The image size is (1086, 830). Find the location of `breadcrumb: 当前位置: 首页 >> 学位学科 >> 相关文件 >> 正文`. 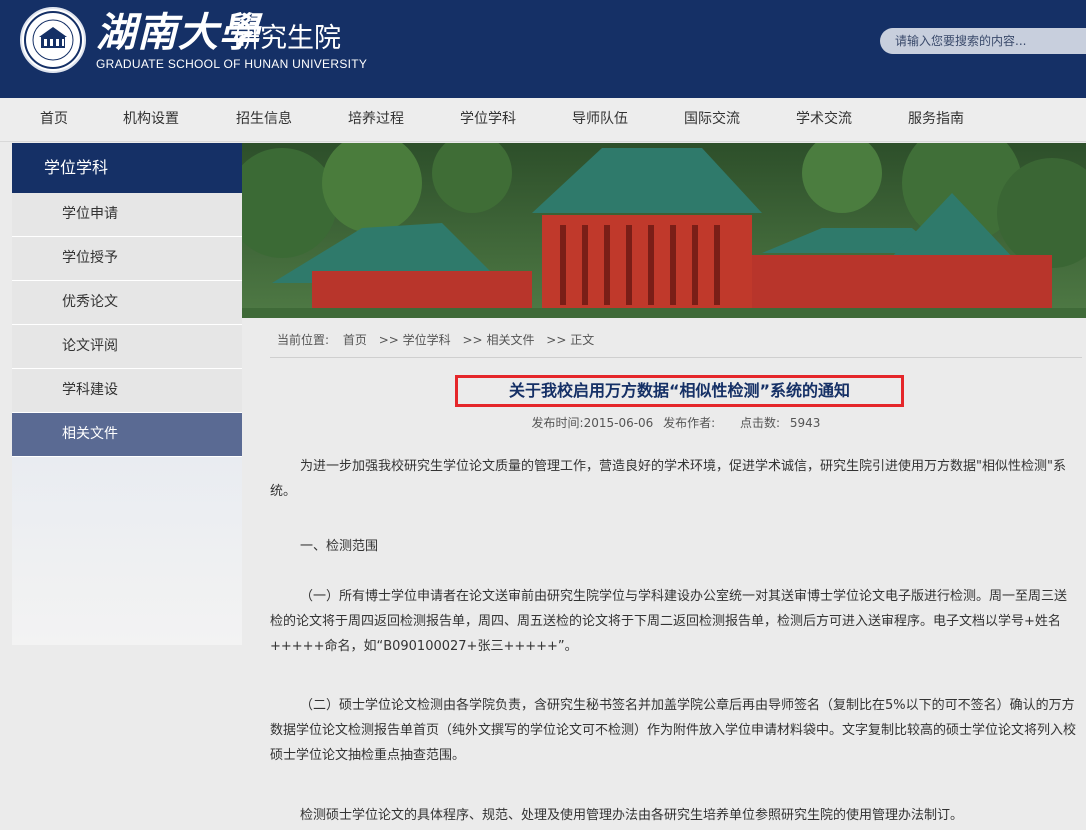

breadcrumb: 当前位置: 首页 >> 学位学科 >> 相关文件 >> 正文 is located at coordinates (435, 339).